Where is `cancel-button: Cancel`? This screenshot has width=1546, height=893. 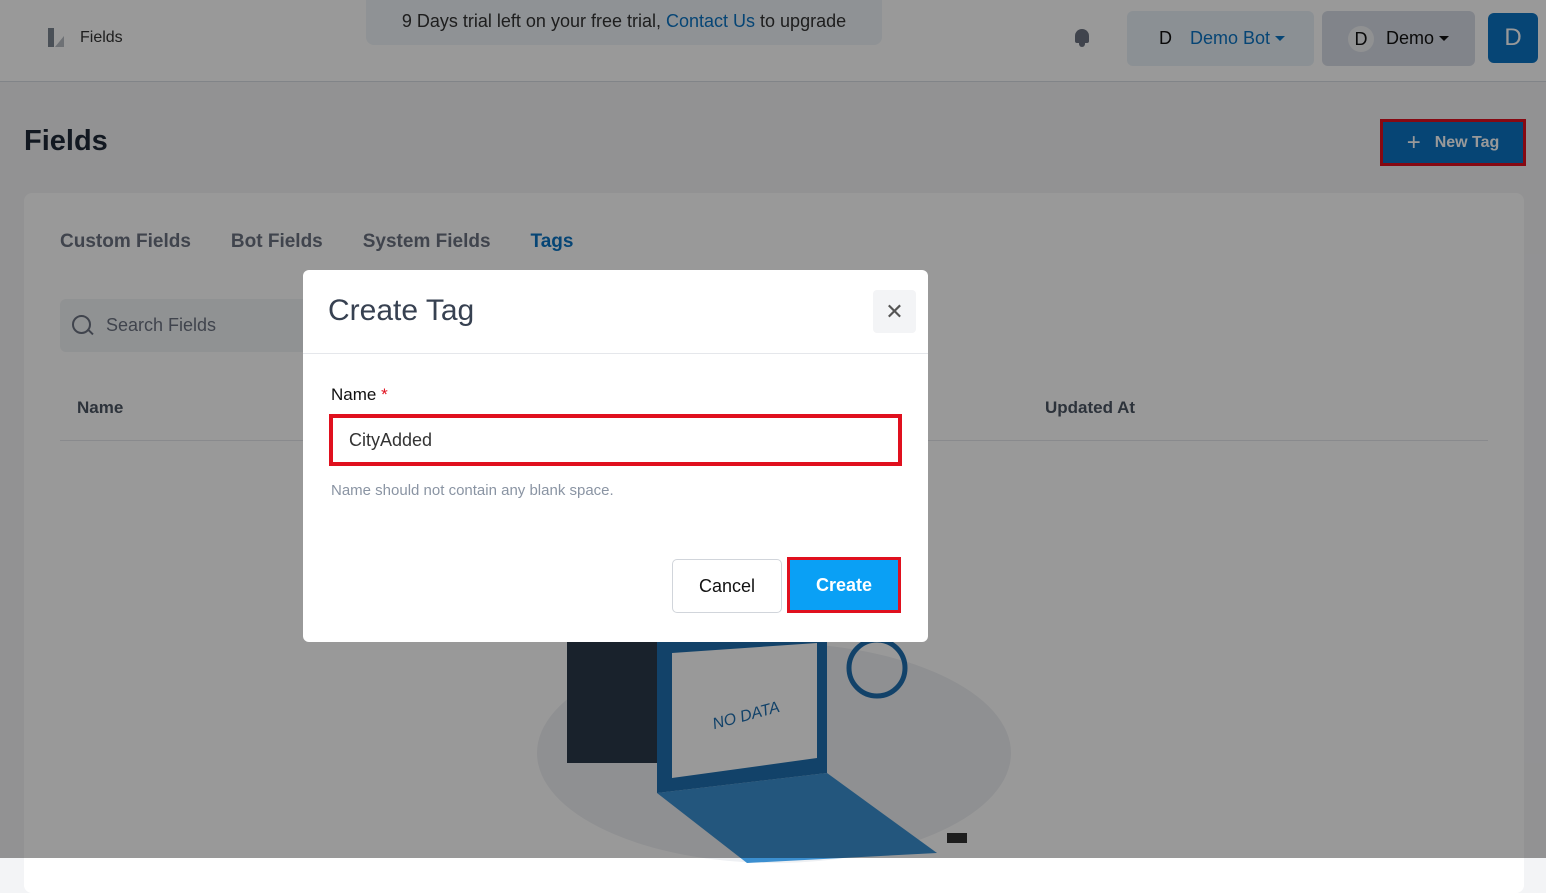 cancel-button: Cancel is located at coordinates (727, 586).